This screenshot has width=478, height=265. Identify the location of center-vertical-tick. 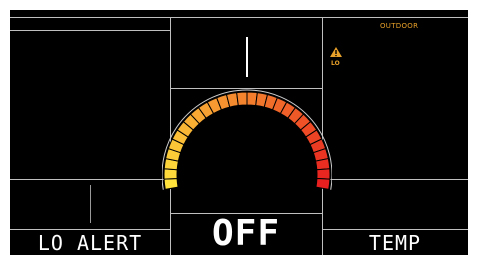
(247, 57).